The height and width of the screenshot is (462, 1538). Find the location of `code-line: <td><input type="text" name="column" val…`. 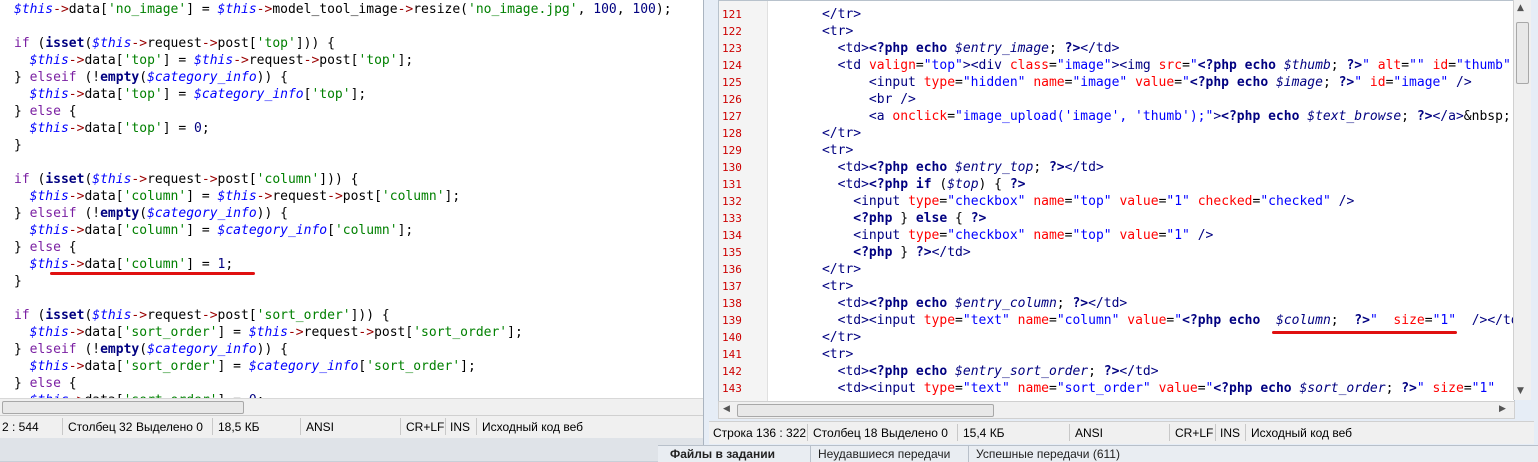

code-line: <td><input type="text" name="column" val… is located at coordinates (1175, 320).